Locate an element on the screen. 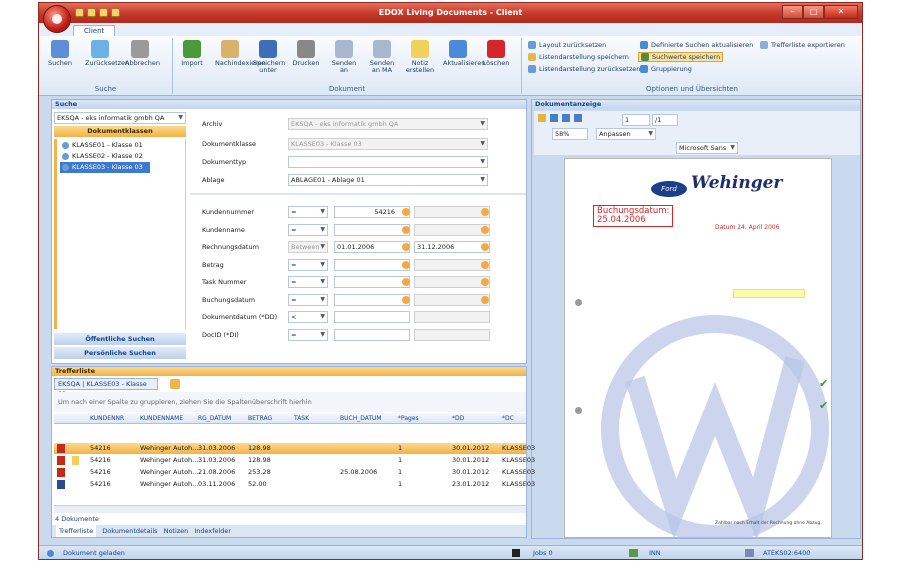  dokumenttyp-select: ▼ is located at coordinates (388, 162).